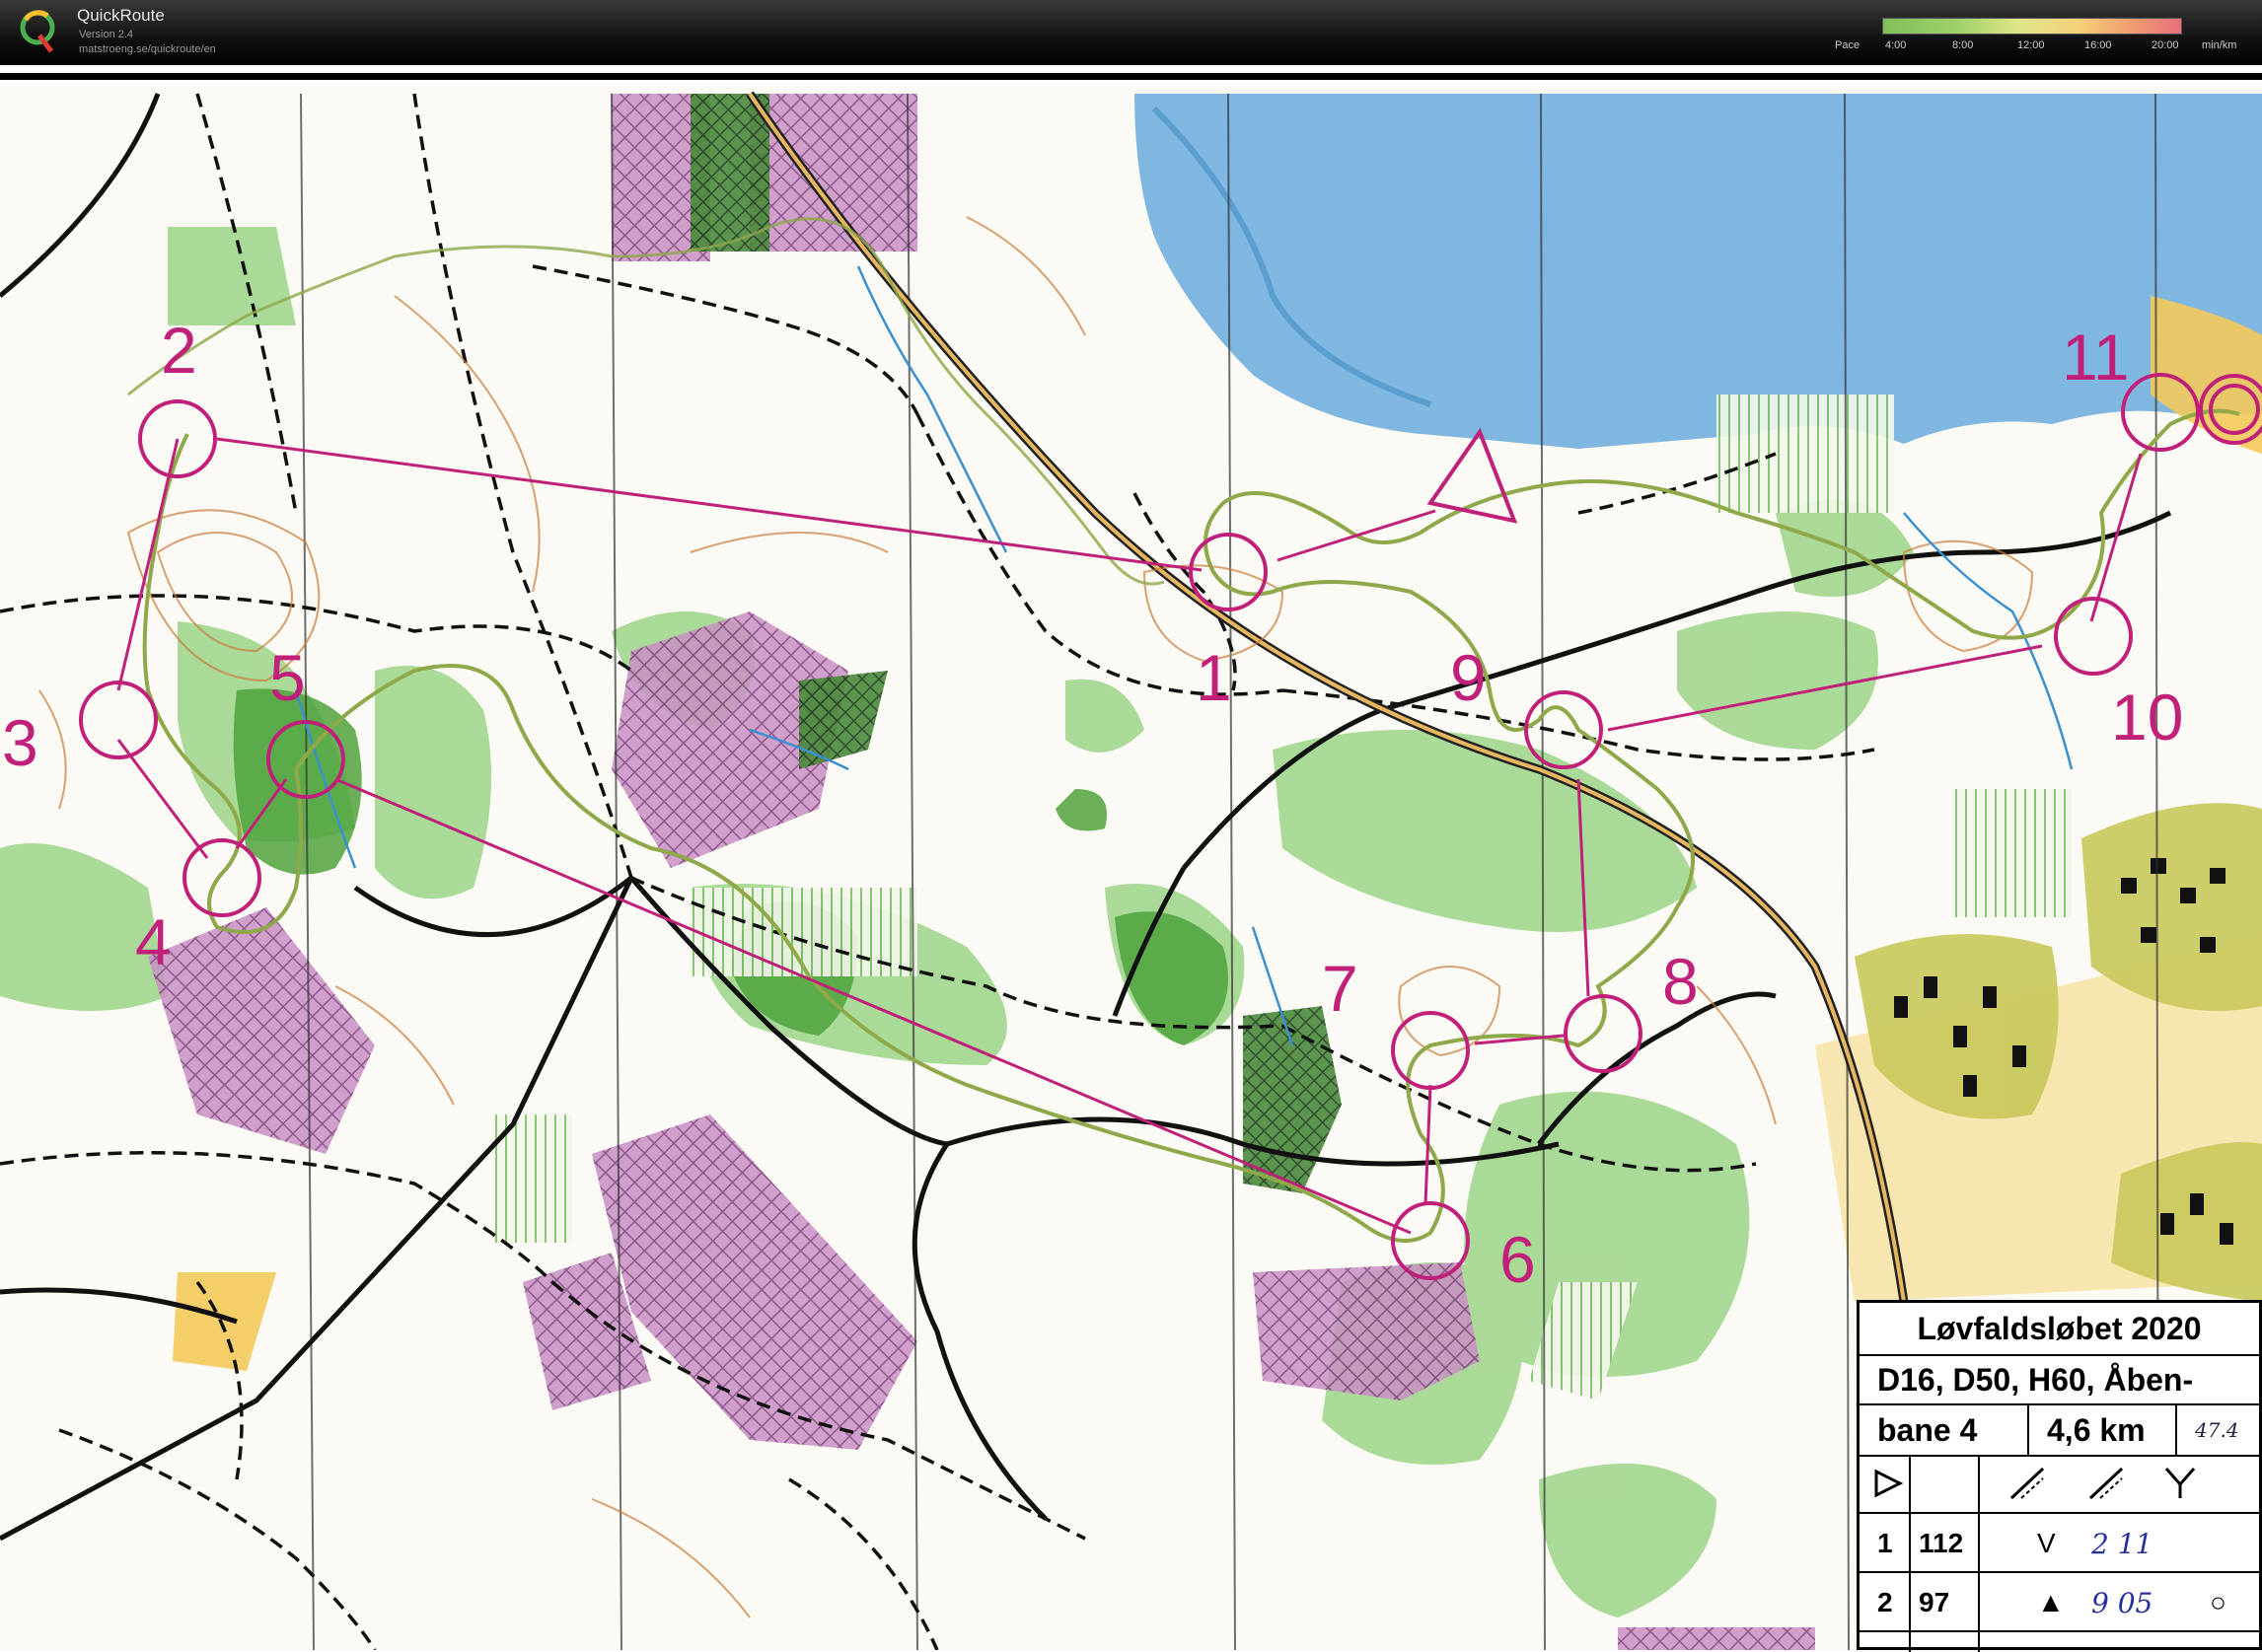 The width and height of the screenshot is (2262, 1652). I want to click on course-length: 4,6 km, so click(2096, 1430).